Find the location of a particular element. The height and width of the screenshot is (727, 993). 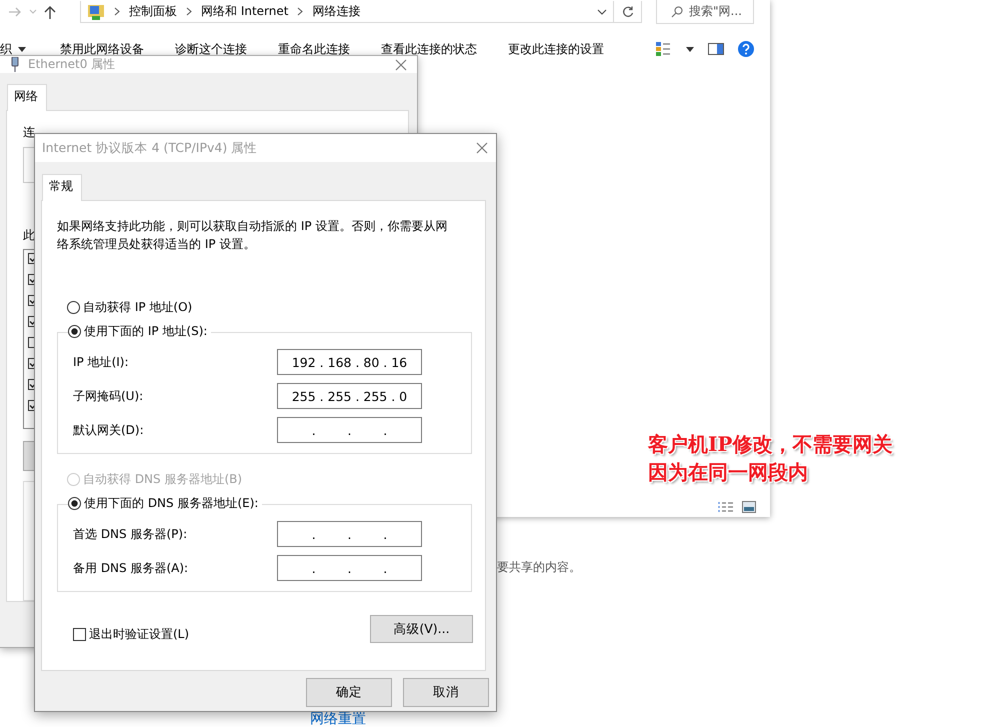

component-list is located at coordinates (28, 339).